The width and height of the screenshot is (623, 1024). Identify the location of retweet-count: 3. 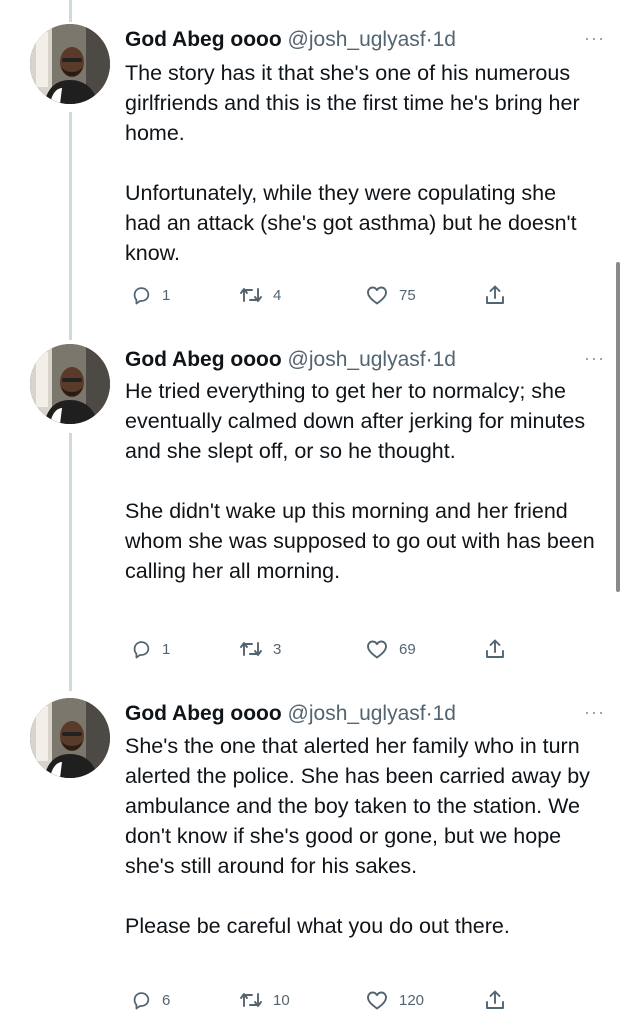
(277, 649).